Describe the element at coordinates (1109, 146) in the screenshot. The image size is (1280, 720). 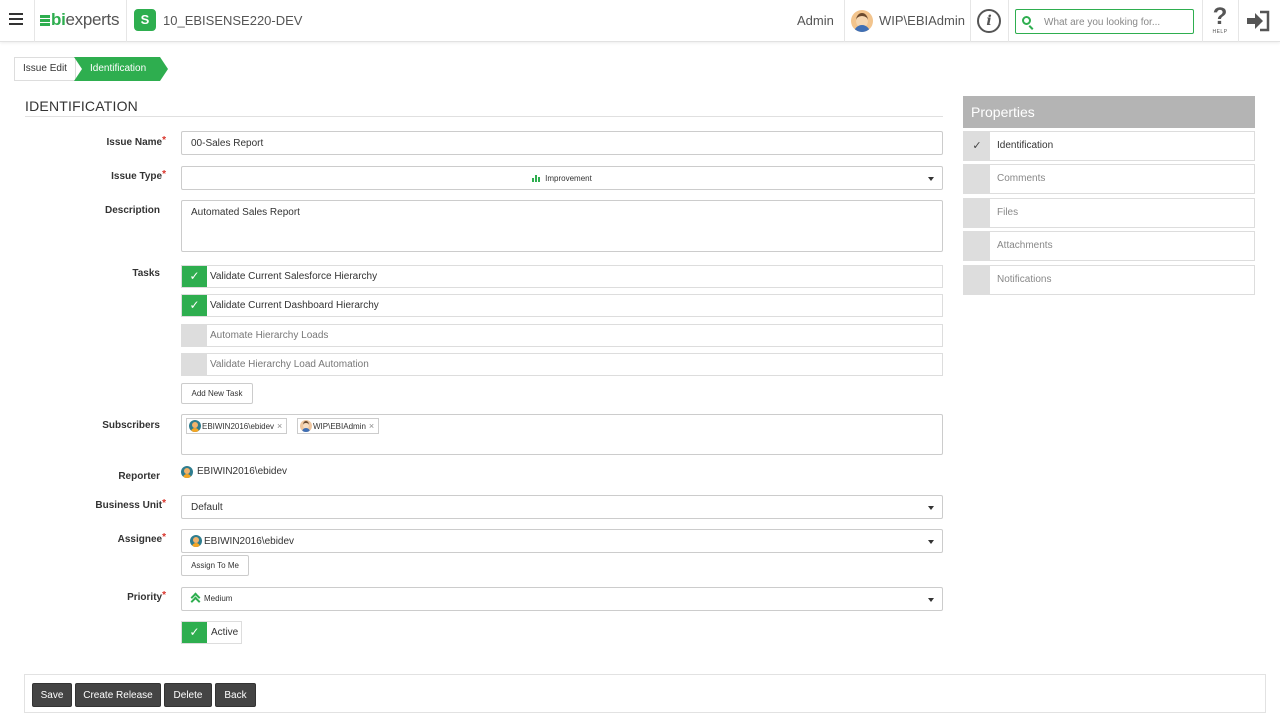
I see `properties-item-identification: ✓ Identification` at that location.